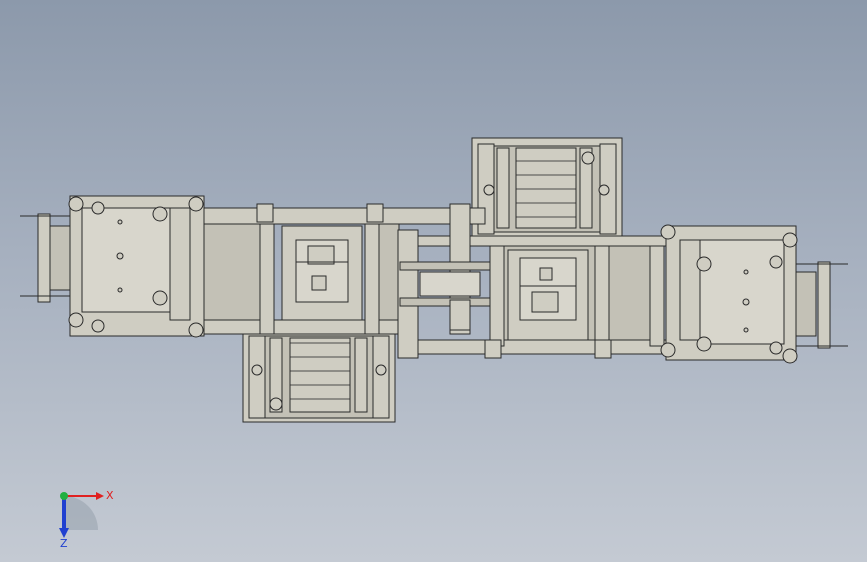 Image resolution: width=867 pixels, height=562 pixels. I want to click on bottom-transfer-module, so click(319, 376).